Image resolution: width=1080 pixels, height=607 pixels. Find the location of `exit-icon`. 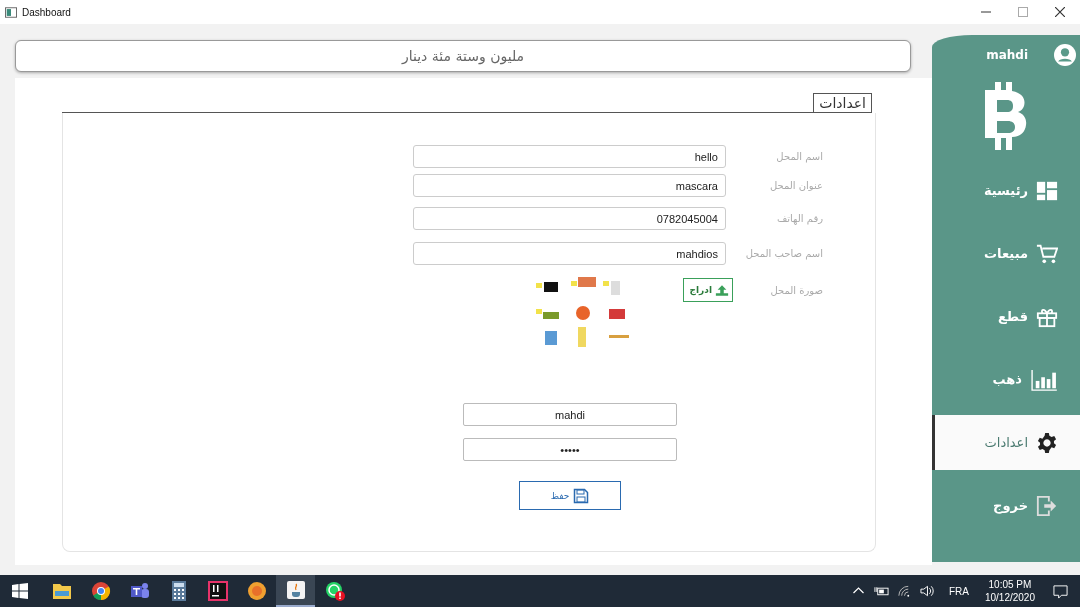

exit-icon is located at coordinates (1047, 505).